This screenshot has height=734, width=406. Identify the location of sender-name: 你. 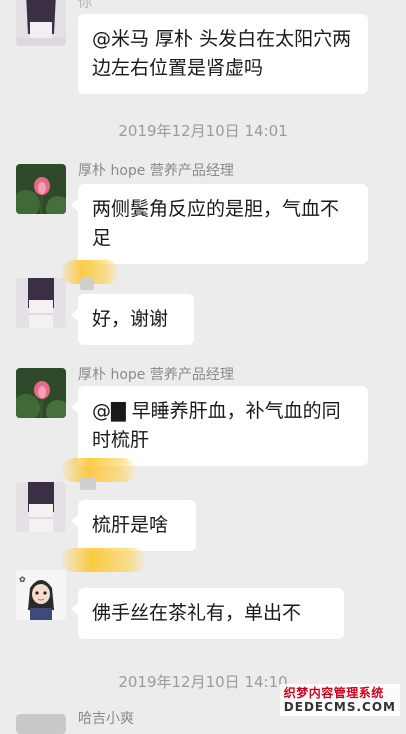
(85, 5).